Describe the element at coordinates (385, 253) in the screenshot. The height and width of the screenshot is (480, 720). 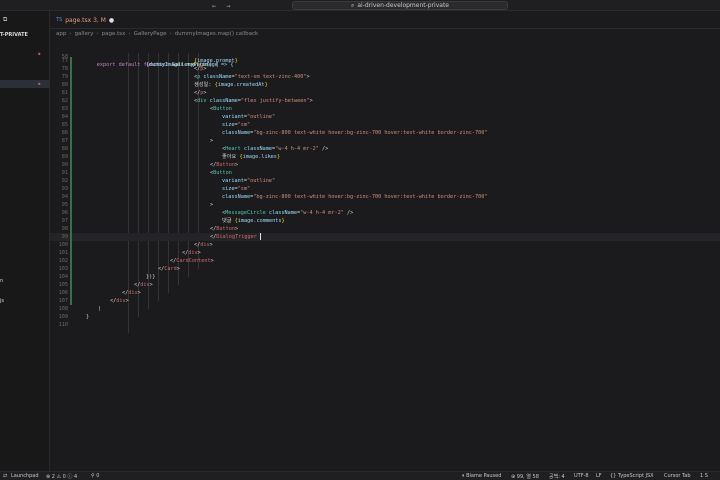
I see `code-line: 101 </div>` at that location.